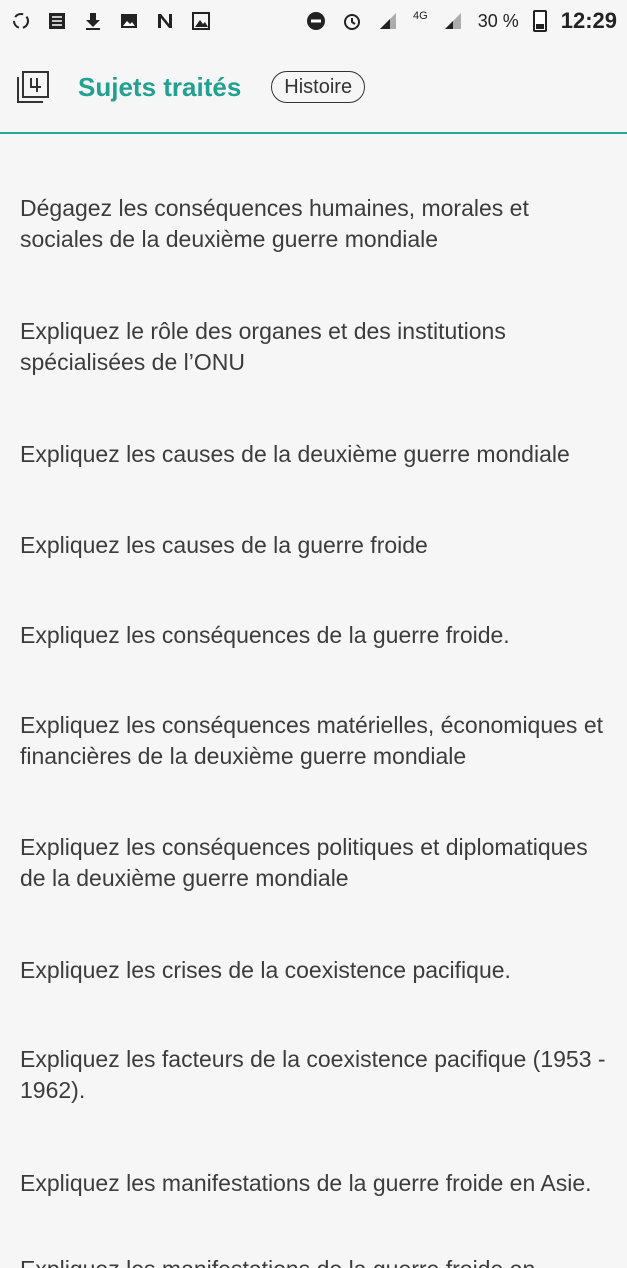 Image resolution: width=627 pixels, height=1268 pixels. I want to click on do-not-disturb-icon, so click(316, 21).